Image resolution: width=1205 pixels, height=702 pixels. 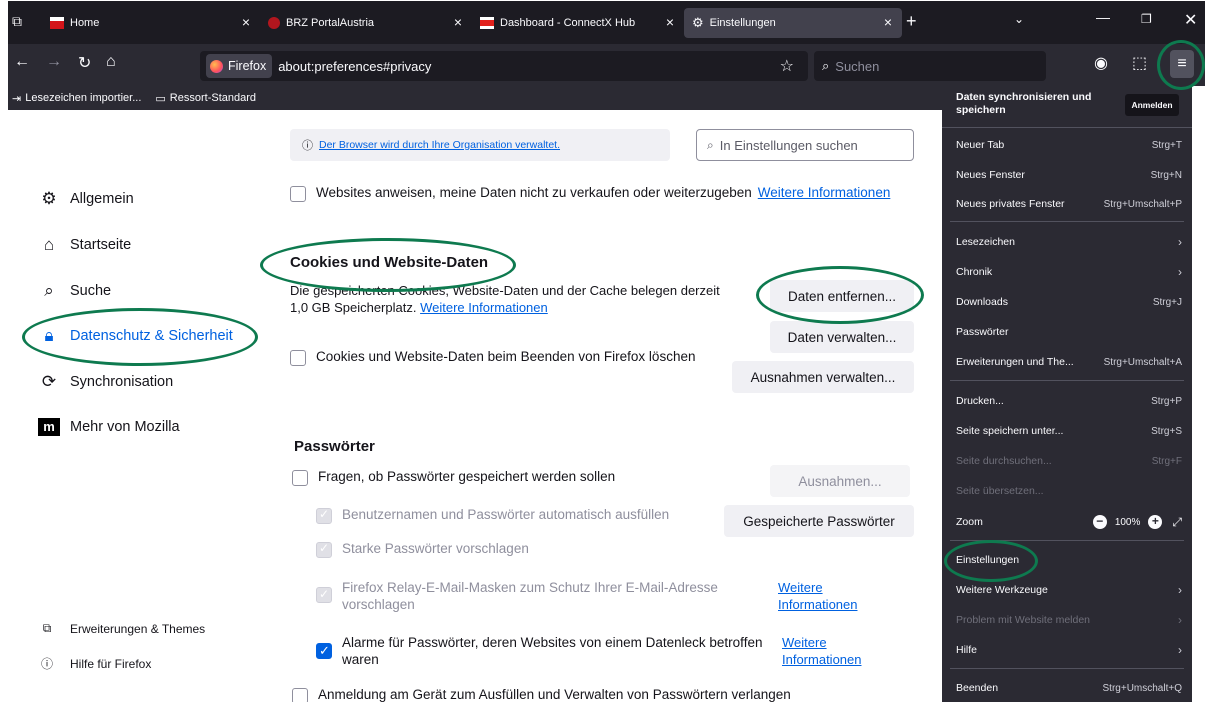 What do you see at coordinates (1067, 688) in the screenshot?
I see `menu-item-quit: Beenden Strg+Umschalt+Q` at bounding box center [1067, 688].